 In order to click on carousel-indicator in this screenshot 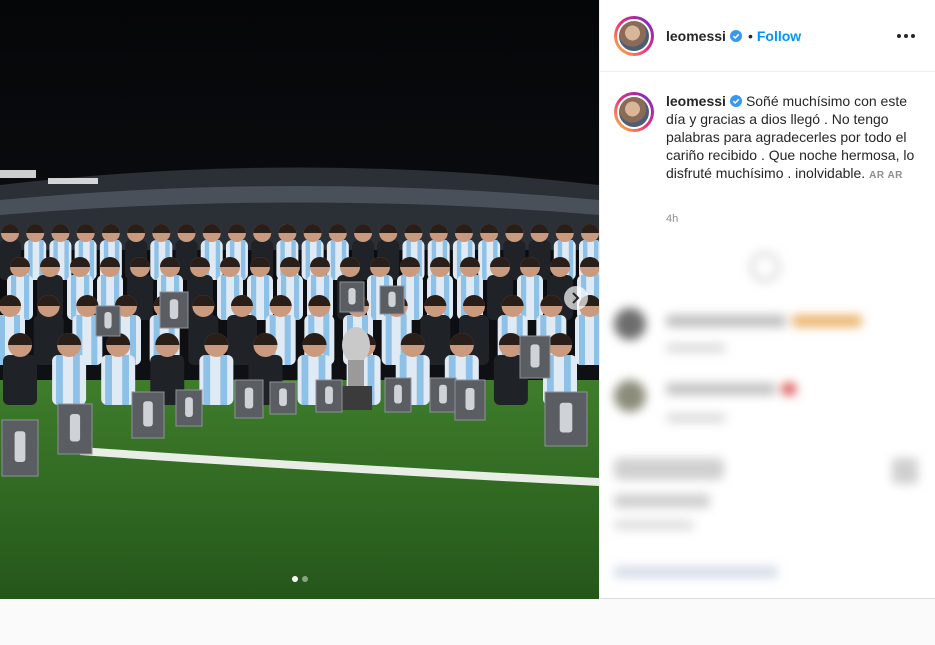, I will do `click(300, 579)`.